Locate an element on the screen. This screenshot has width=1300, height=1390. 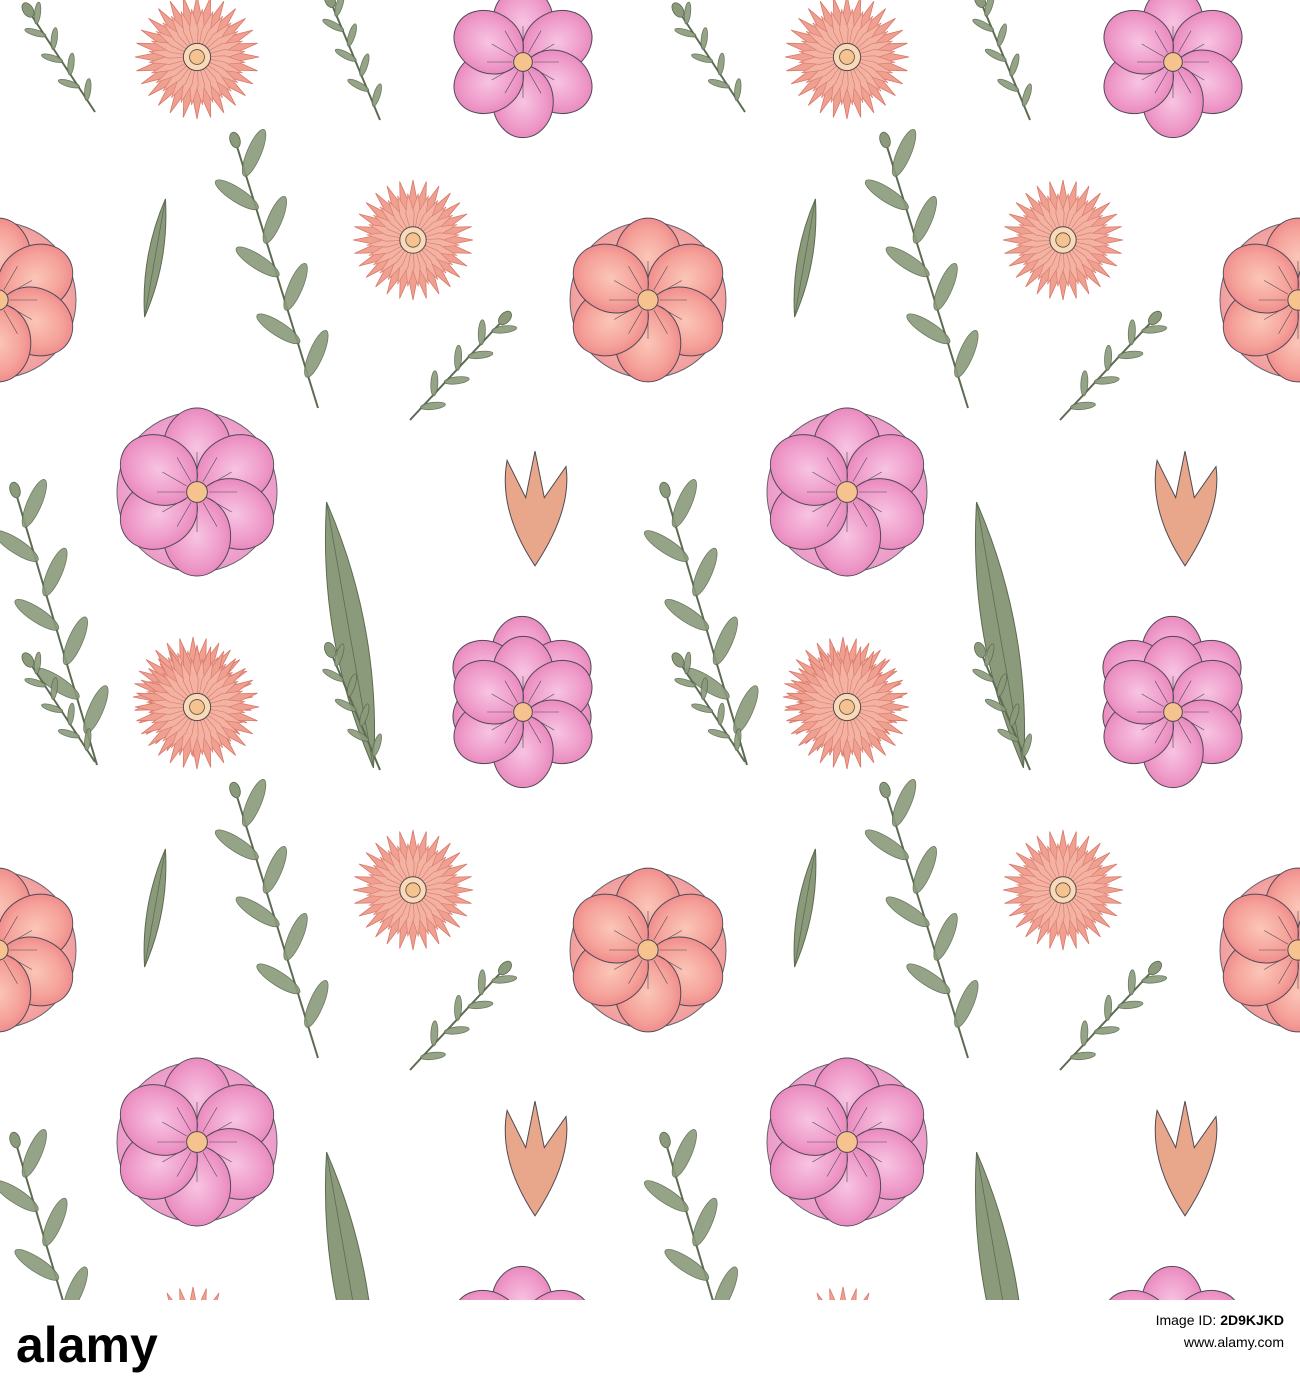
site-link: www.alamy.com is located at coordinates (1220, 1342).